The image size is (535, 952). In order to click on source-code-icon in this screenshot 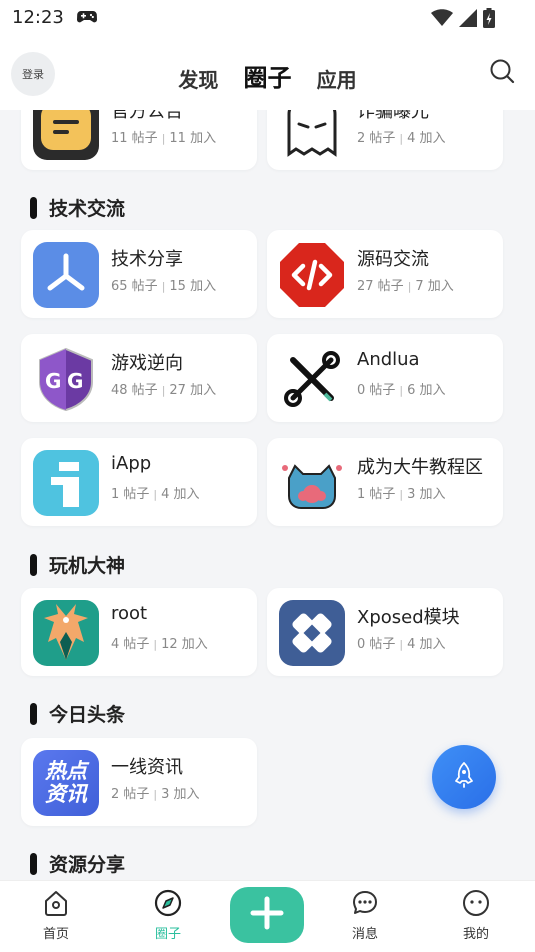, I will do `click(312, 275)`.